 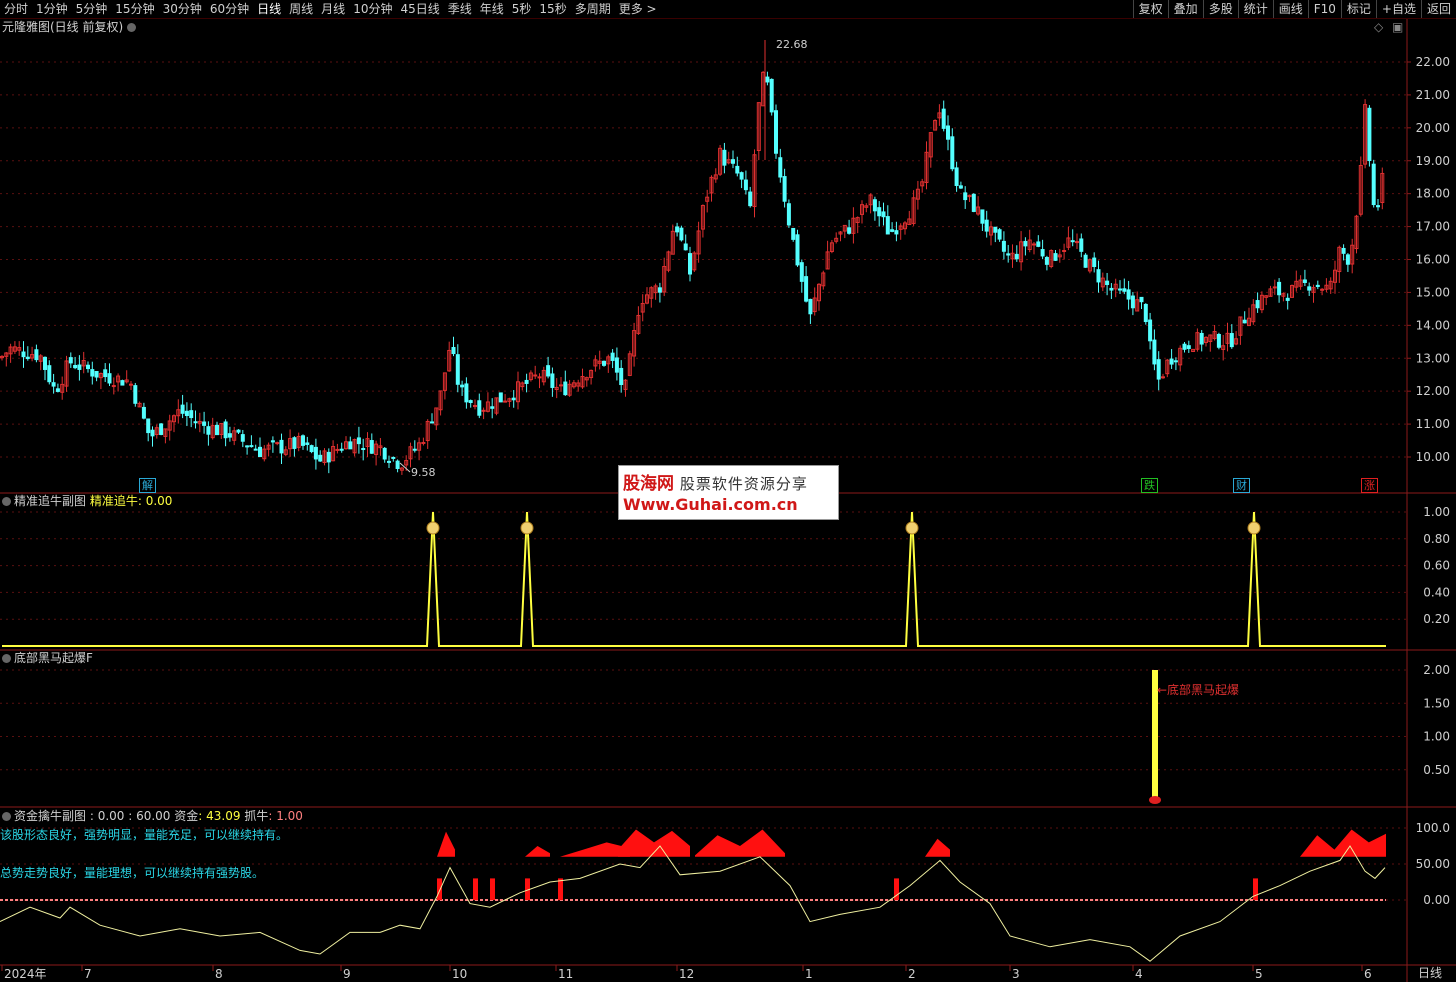 I want to click on panel1-tick-label: 0.60, so click(x=1436, y=566).